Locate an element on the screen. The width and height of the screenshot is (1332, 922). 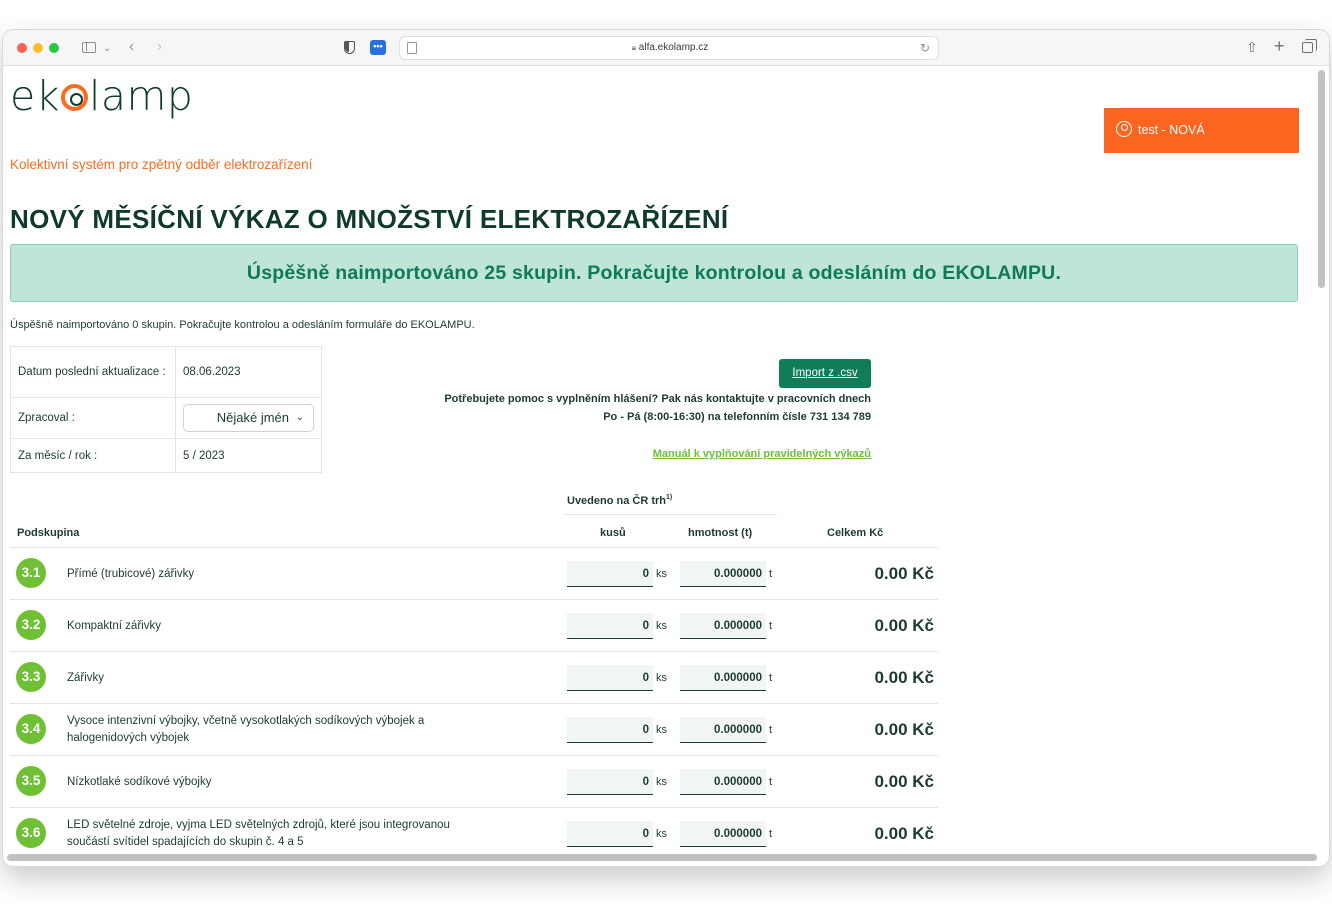
subgroup-name-text: Kompaktní zářivky is located at coordinates (114, 625).